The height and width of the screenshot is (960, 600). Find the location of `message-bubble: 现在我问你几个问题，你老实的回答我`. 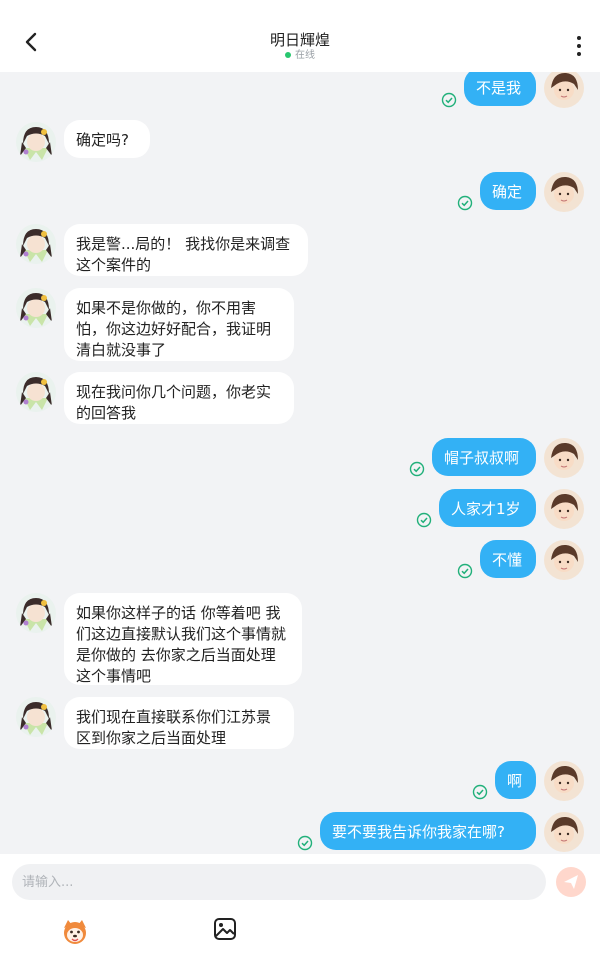

message-bubble: 现在我问你几个问题，你老实的回答我 is located at coordinates (179, 398).